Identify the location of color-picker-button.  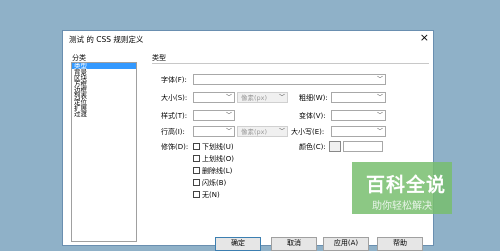
(335, 146).